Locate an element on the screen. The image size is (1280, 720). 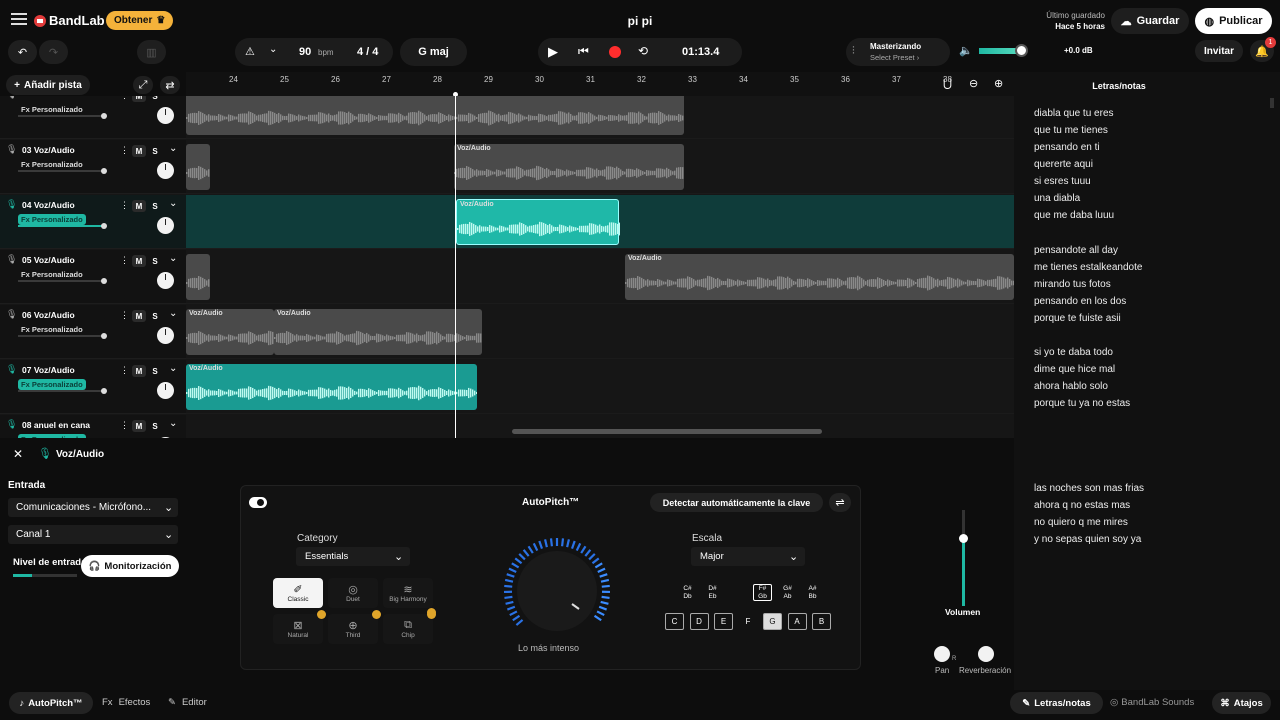
play-icon: ▶ is located at coordinates (553, 52).